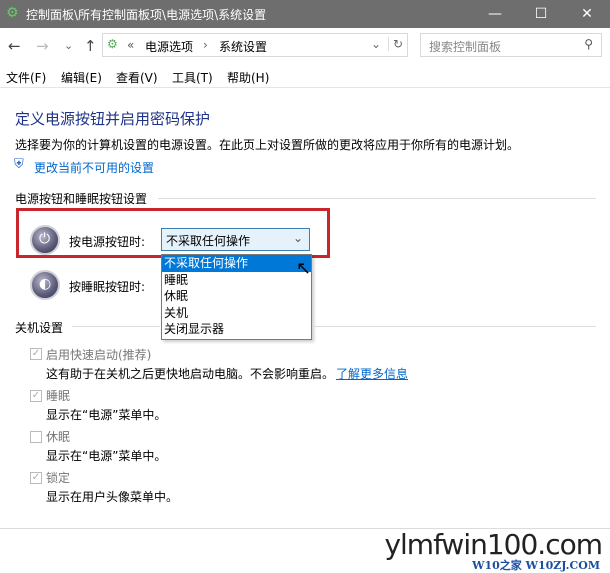 The image size is (610, 573). I want to click on refresh-button: ↻, so click(395, 44).